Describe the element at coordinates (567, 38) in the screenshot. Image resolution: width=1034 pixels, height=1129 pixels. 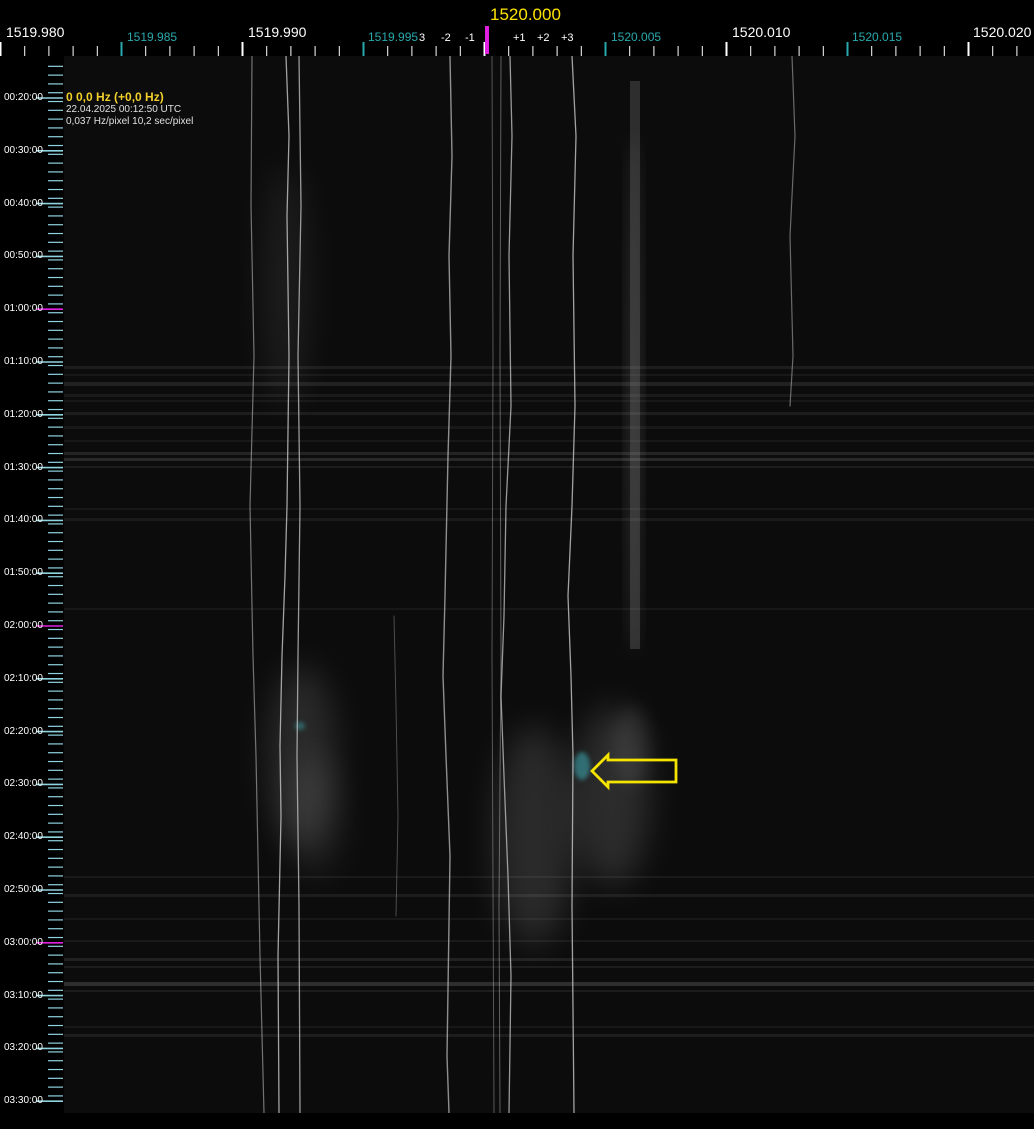
I see `offset-label-plus-3: +3` at that location.